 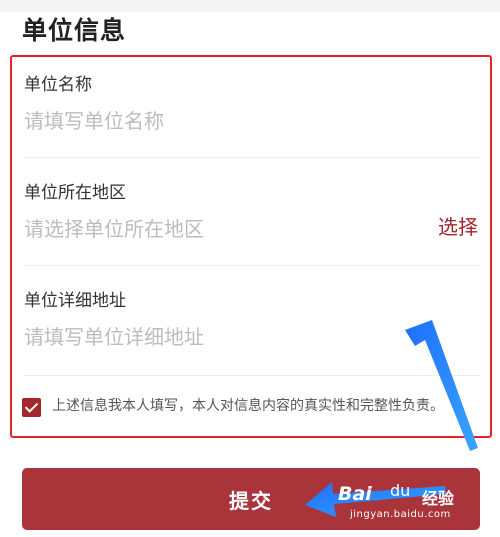 What do you see at coordinates (31, 407) in the screenshot?
I see `agreement-checkbox` at bounding box center [31, 407].